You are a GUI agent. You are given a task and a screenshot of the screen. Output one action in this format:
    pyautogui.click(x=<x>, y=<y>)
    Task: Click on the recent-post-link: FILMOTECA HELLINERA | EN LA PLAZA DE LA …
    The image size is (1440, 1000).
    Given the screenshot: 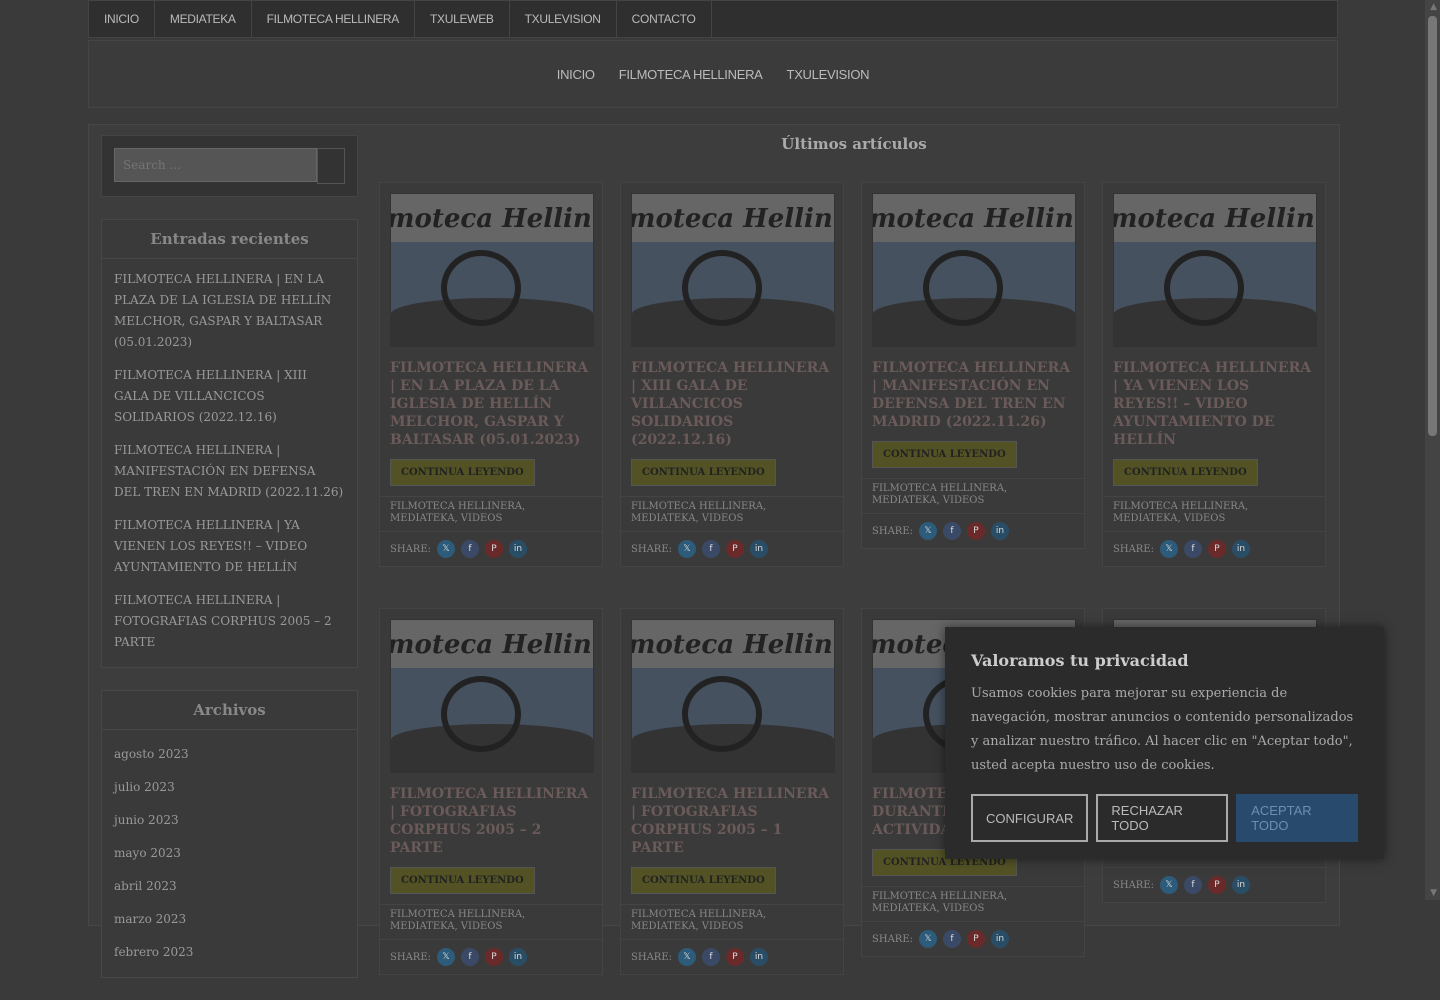 What is the action you would take?
    pyautogui.click(x=229, y=311)
    